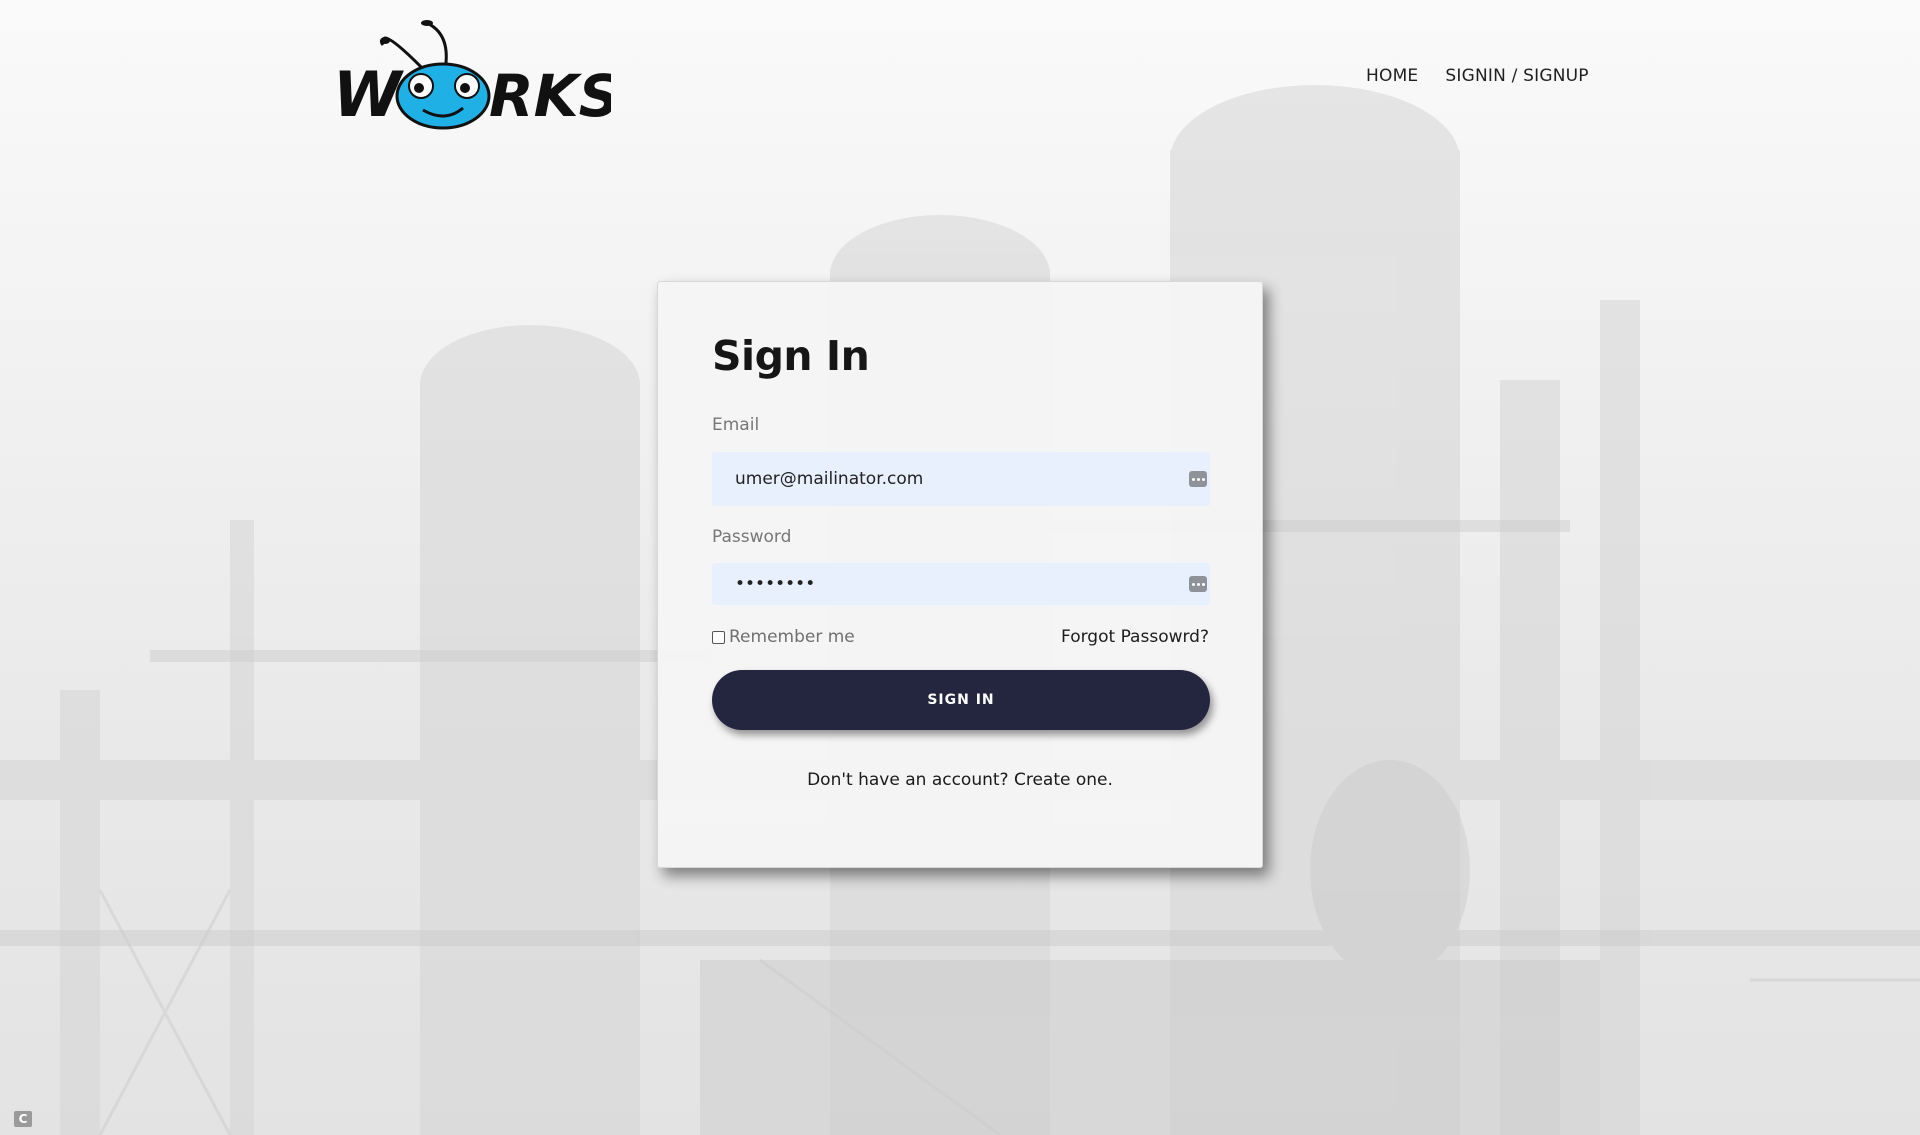 Image resolution: width=1920 pixels, height=1135 pixels. I want to click on remember-me-checkbox, so click(718, 637).